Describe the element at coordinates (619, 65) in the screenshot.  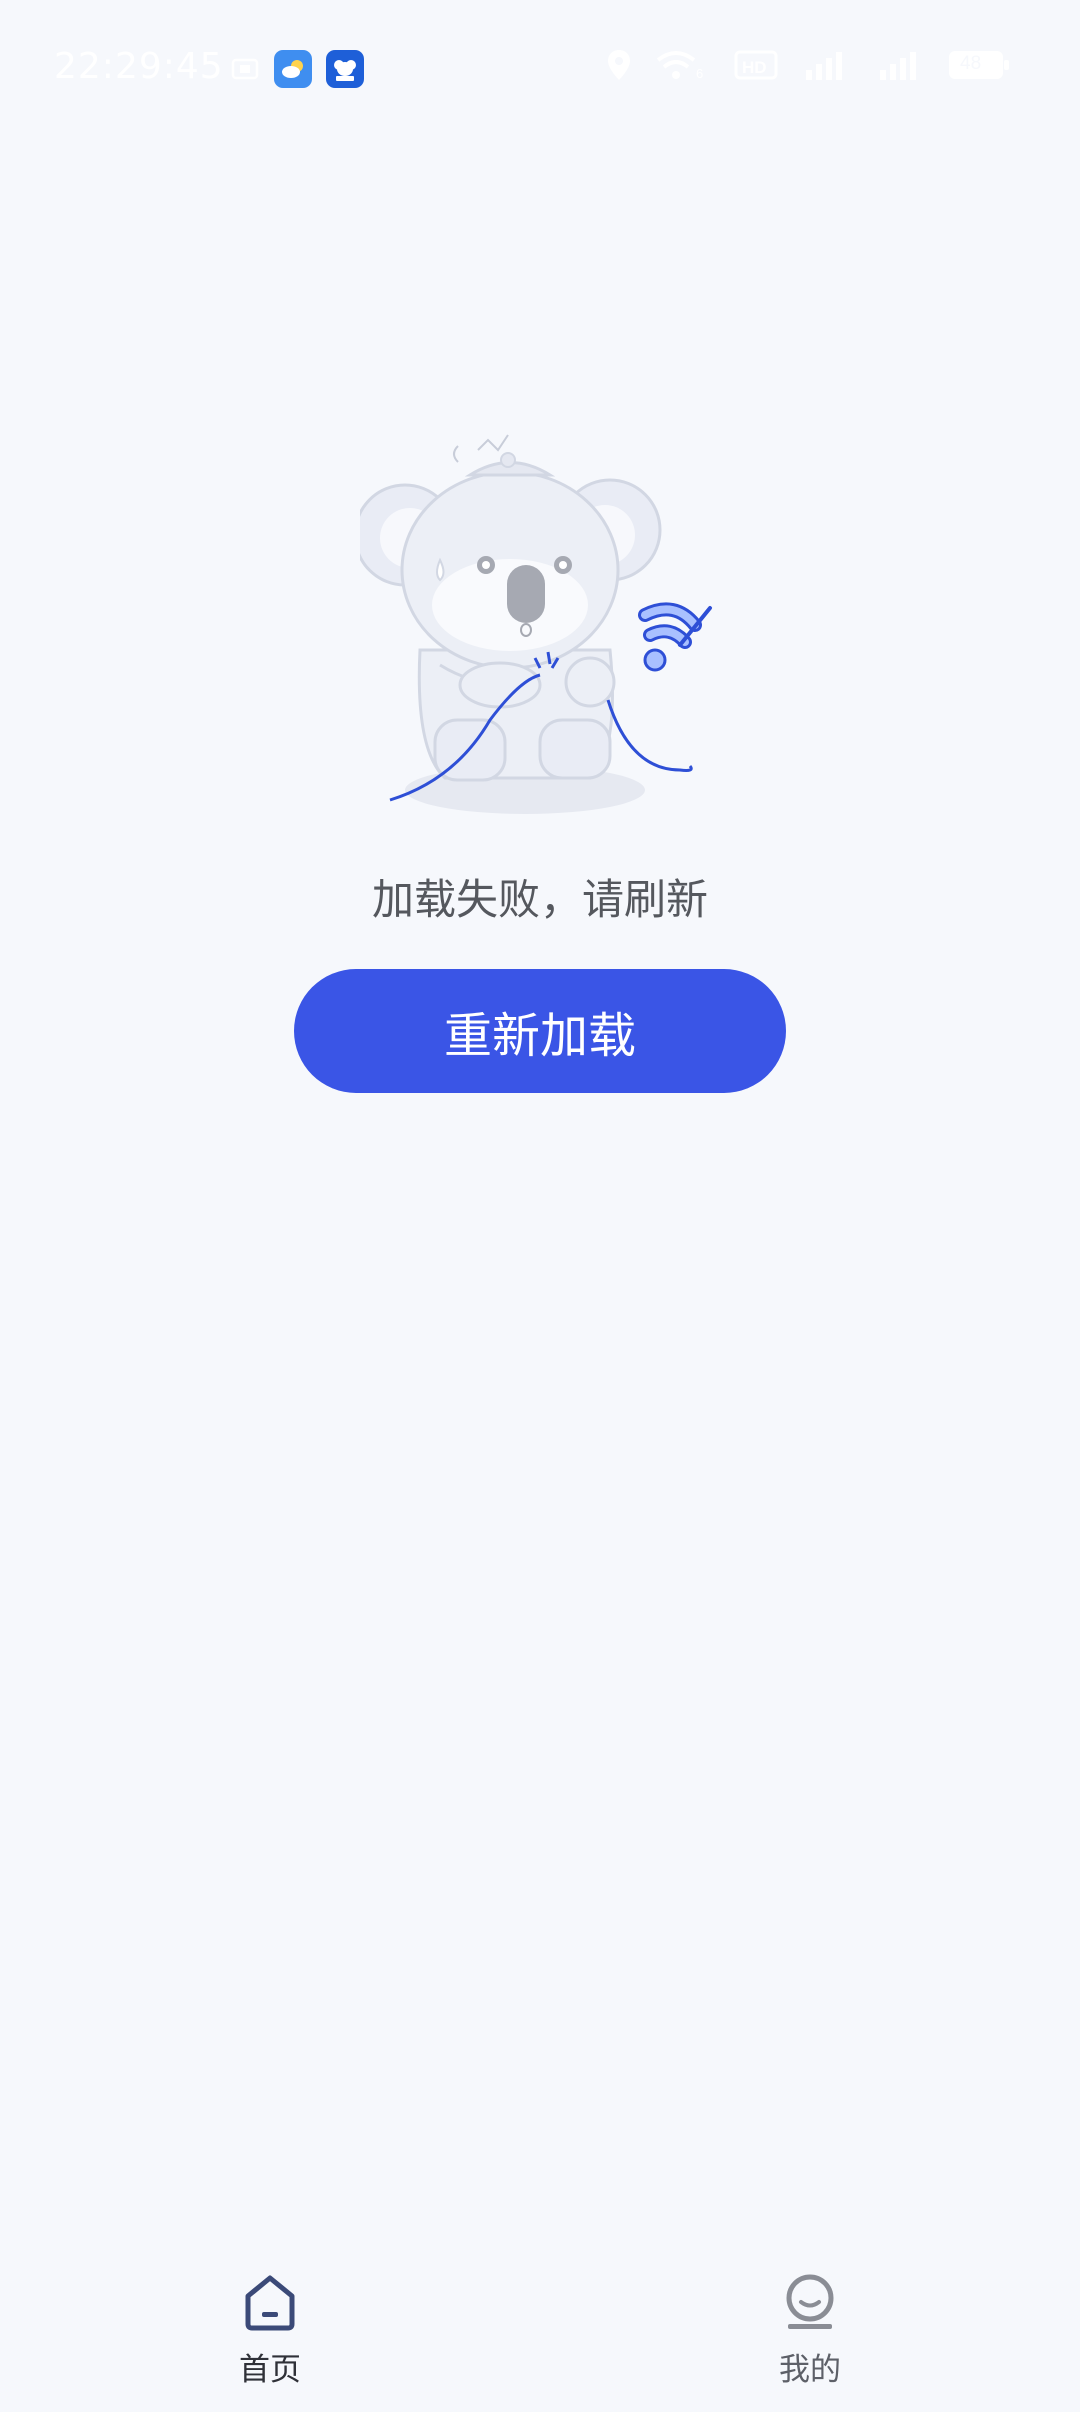
I see `location-icon` at that location.